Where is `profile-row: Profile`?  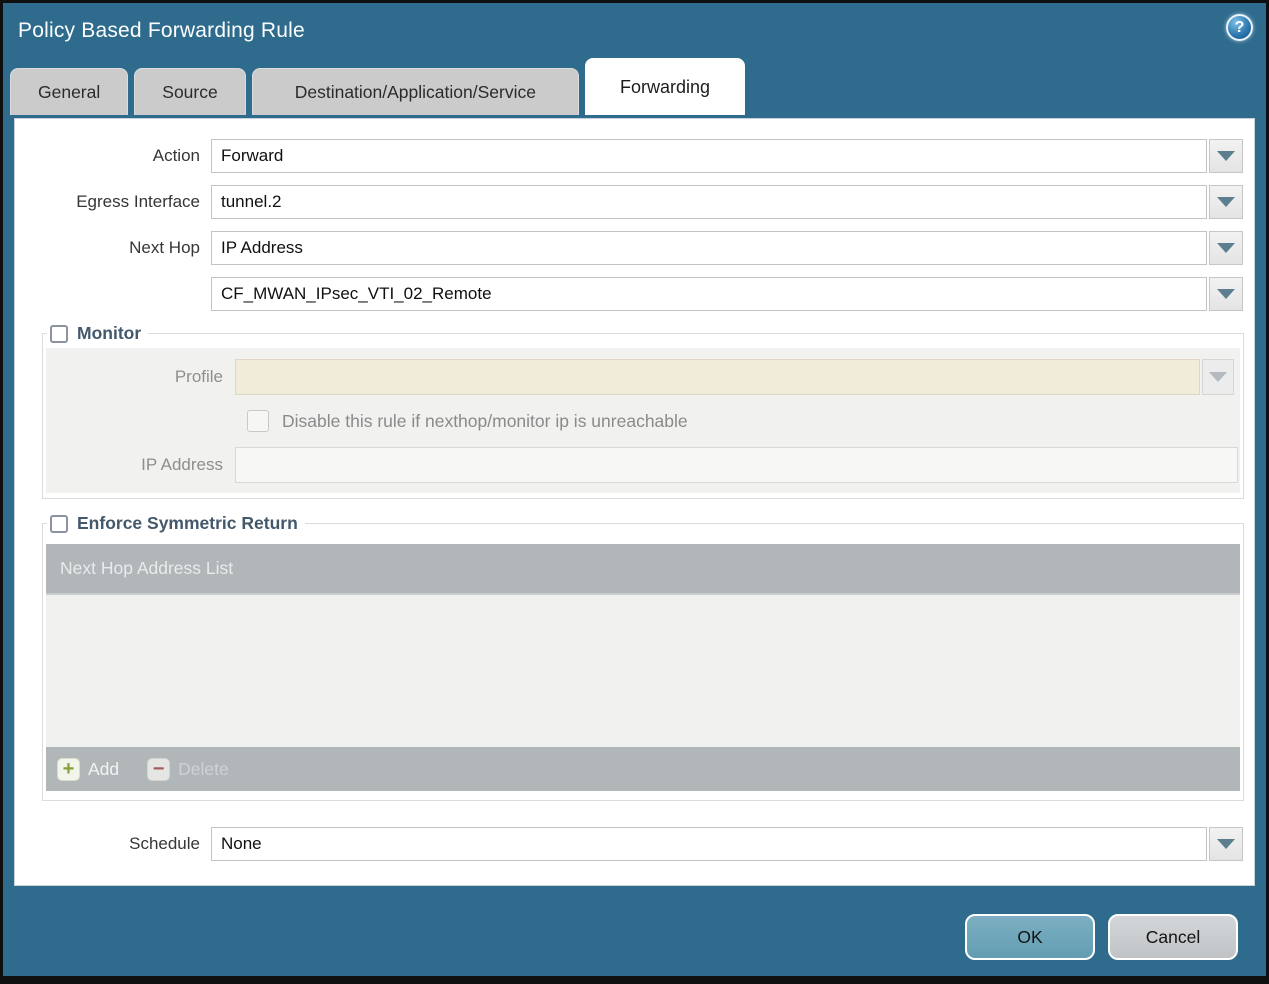
profile-row: Profile is located at coordinates (643, 377).